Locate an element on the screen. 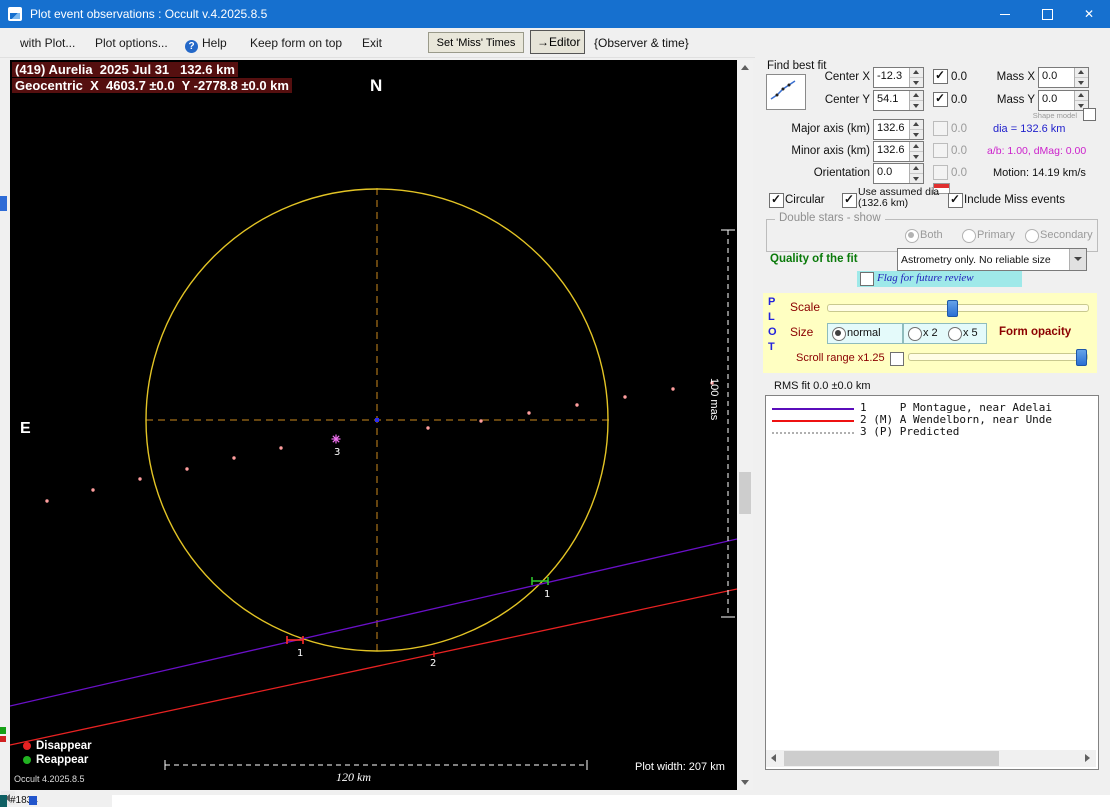 Image resolution: width=1110 pixels, height=807 pixels. double-stars-primary-label: Primary is located at coordinates (996, 235).